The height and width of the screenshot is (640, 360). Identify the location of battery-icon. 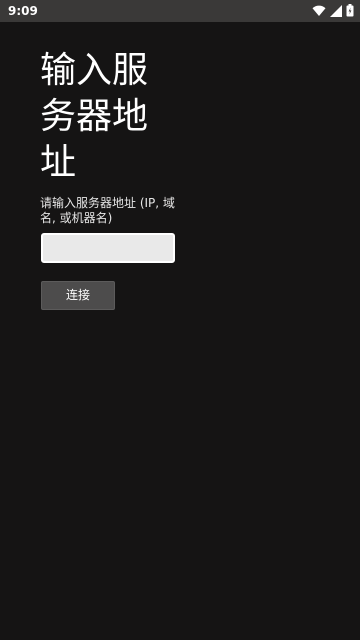
(350, 11).